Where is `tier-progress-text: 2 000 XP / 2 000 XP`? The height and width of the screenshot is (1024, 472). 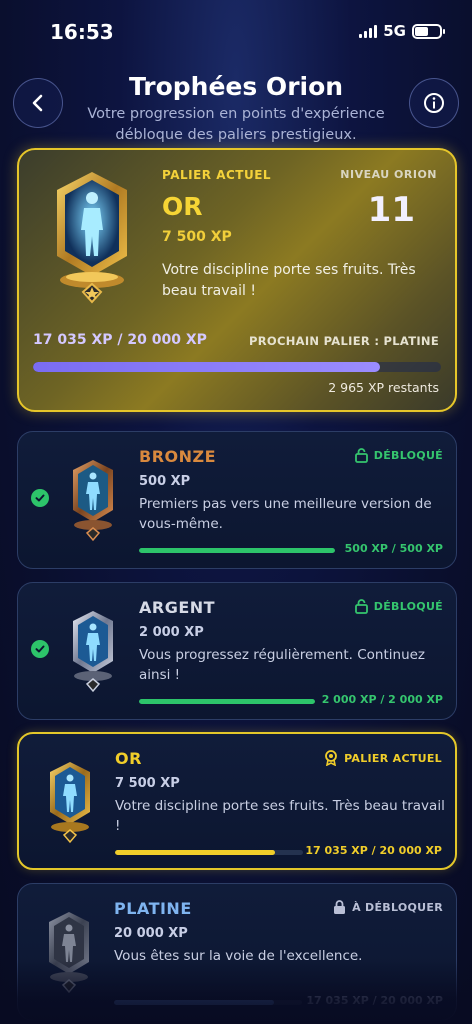 tier-progress-text: 2 000 XP / 2 000 XP is located at coordinates (382, 699).